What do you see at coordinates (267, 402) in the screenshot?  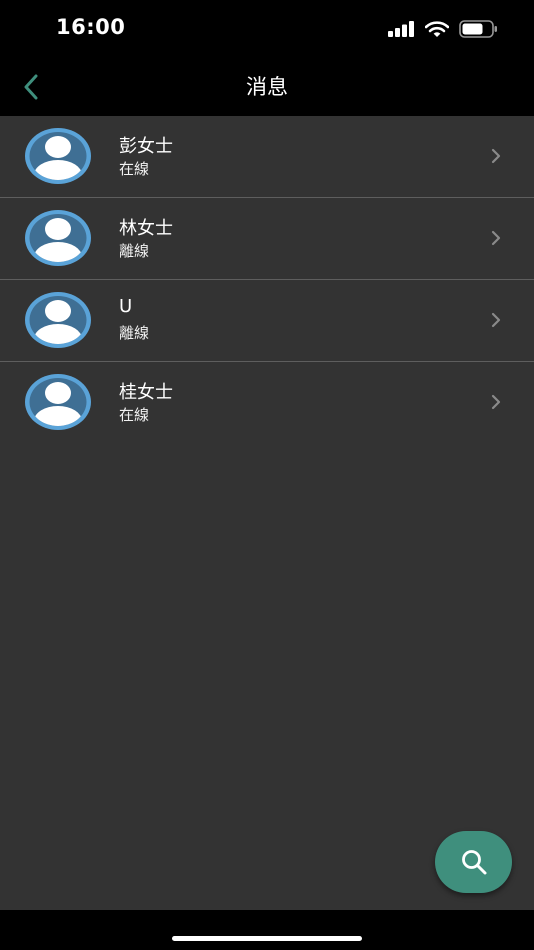 I see `contact-row: 桂女士 在線` at bounding box center [267, 402].